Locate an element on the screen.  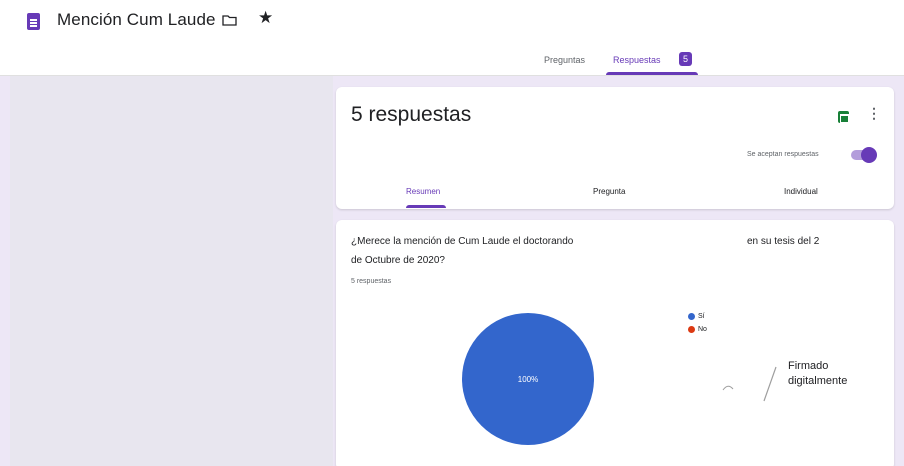
accepting-responses-label: Se aceptan respuestas is located at coordinates (783, 154).